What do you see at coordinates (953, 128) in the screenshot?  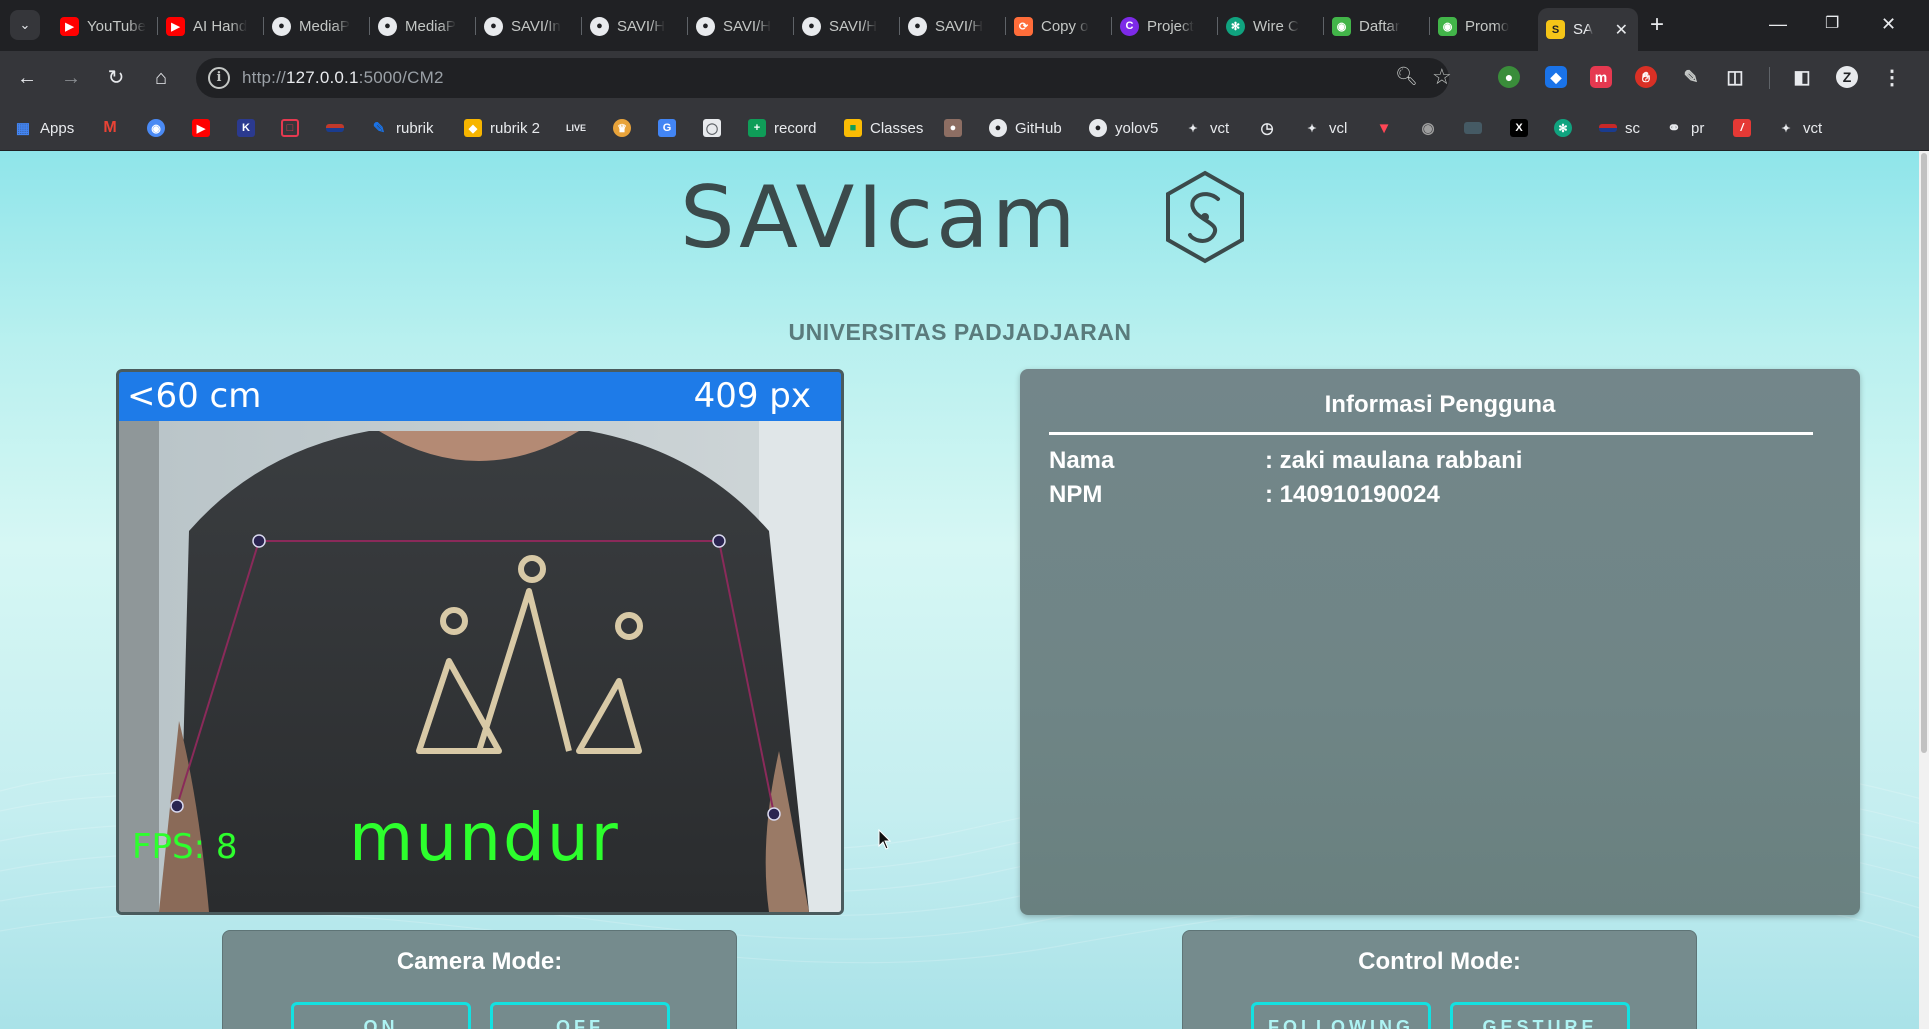 I see `bookmark-image: ●` at bounding box center [953, 128].